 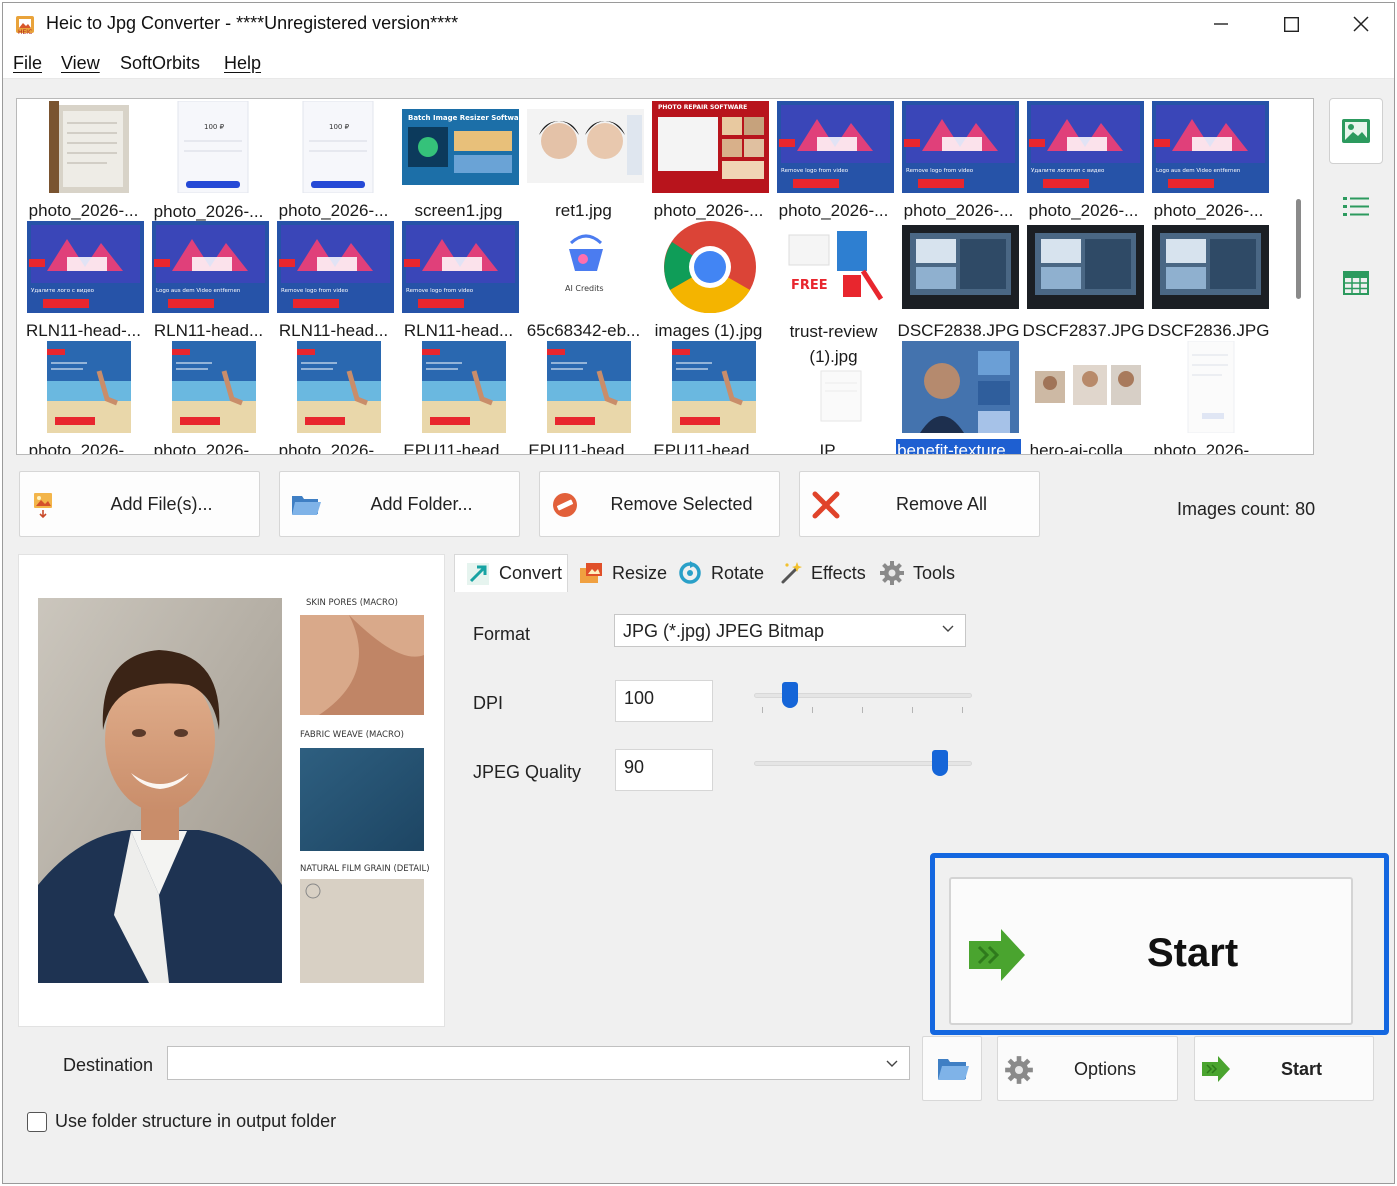 I want to click on dpi-input: 100, so click(x=664, y=701).